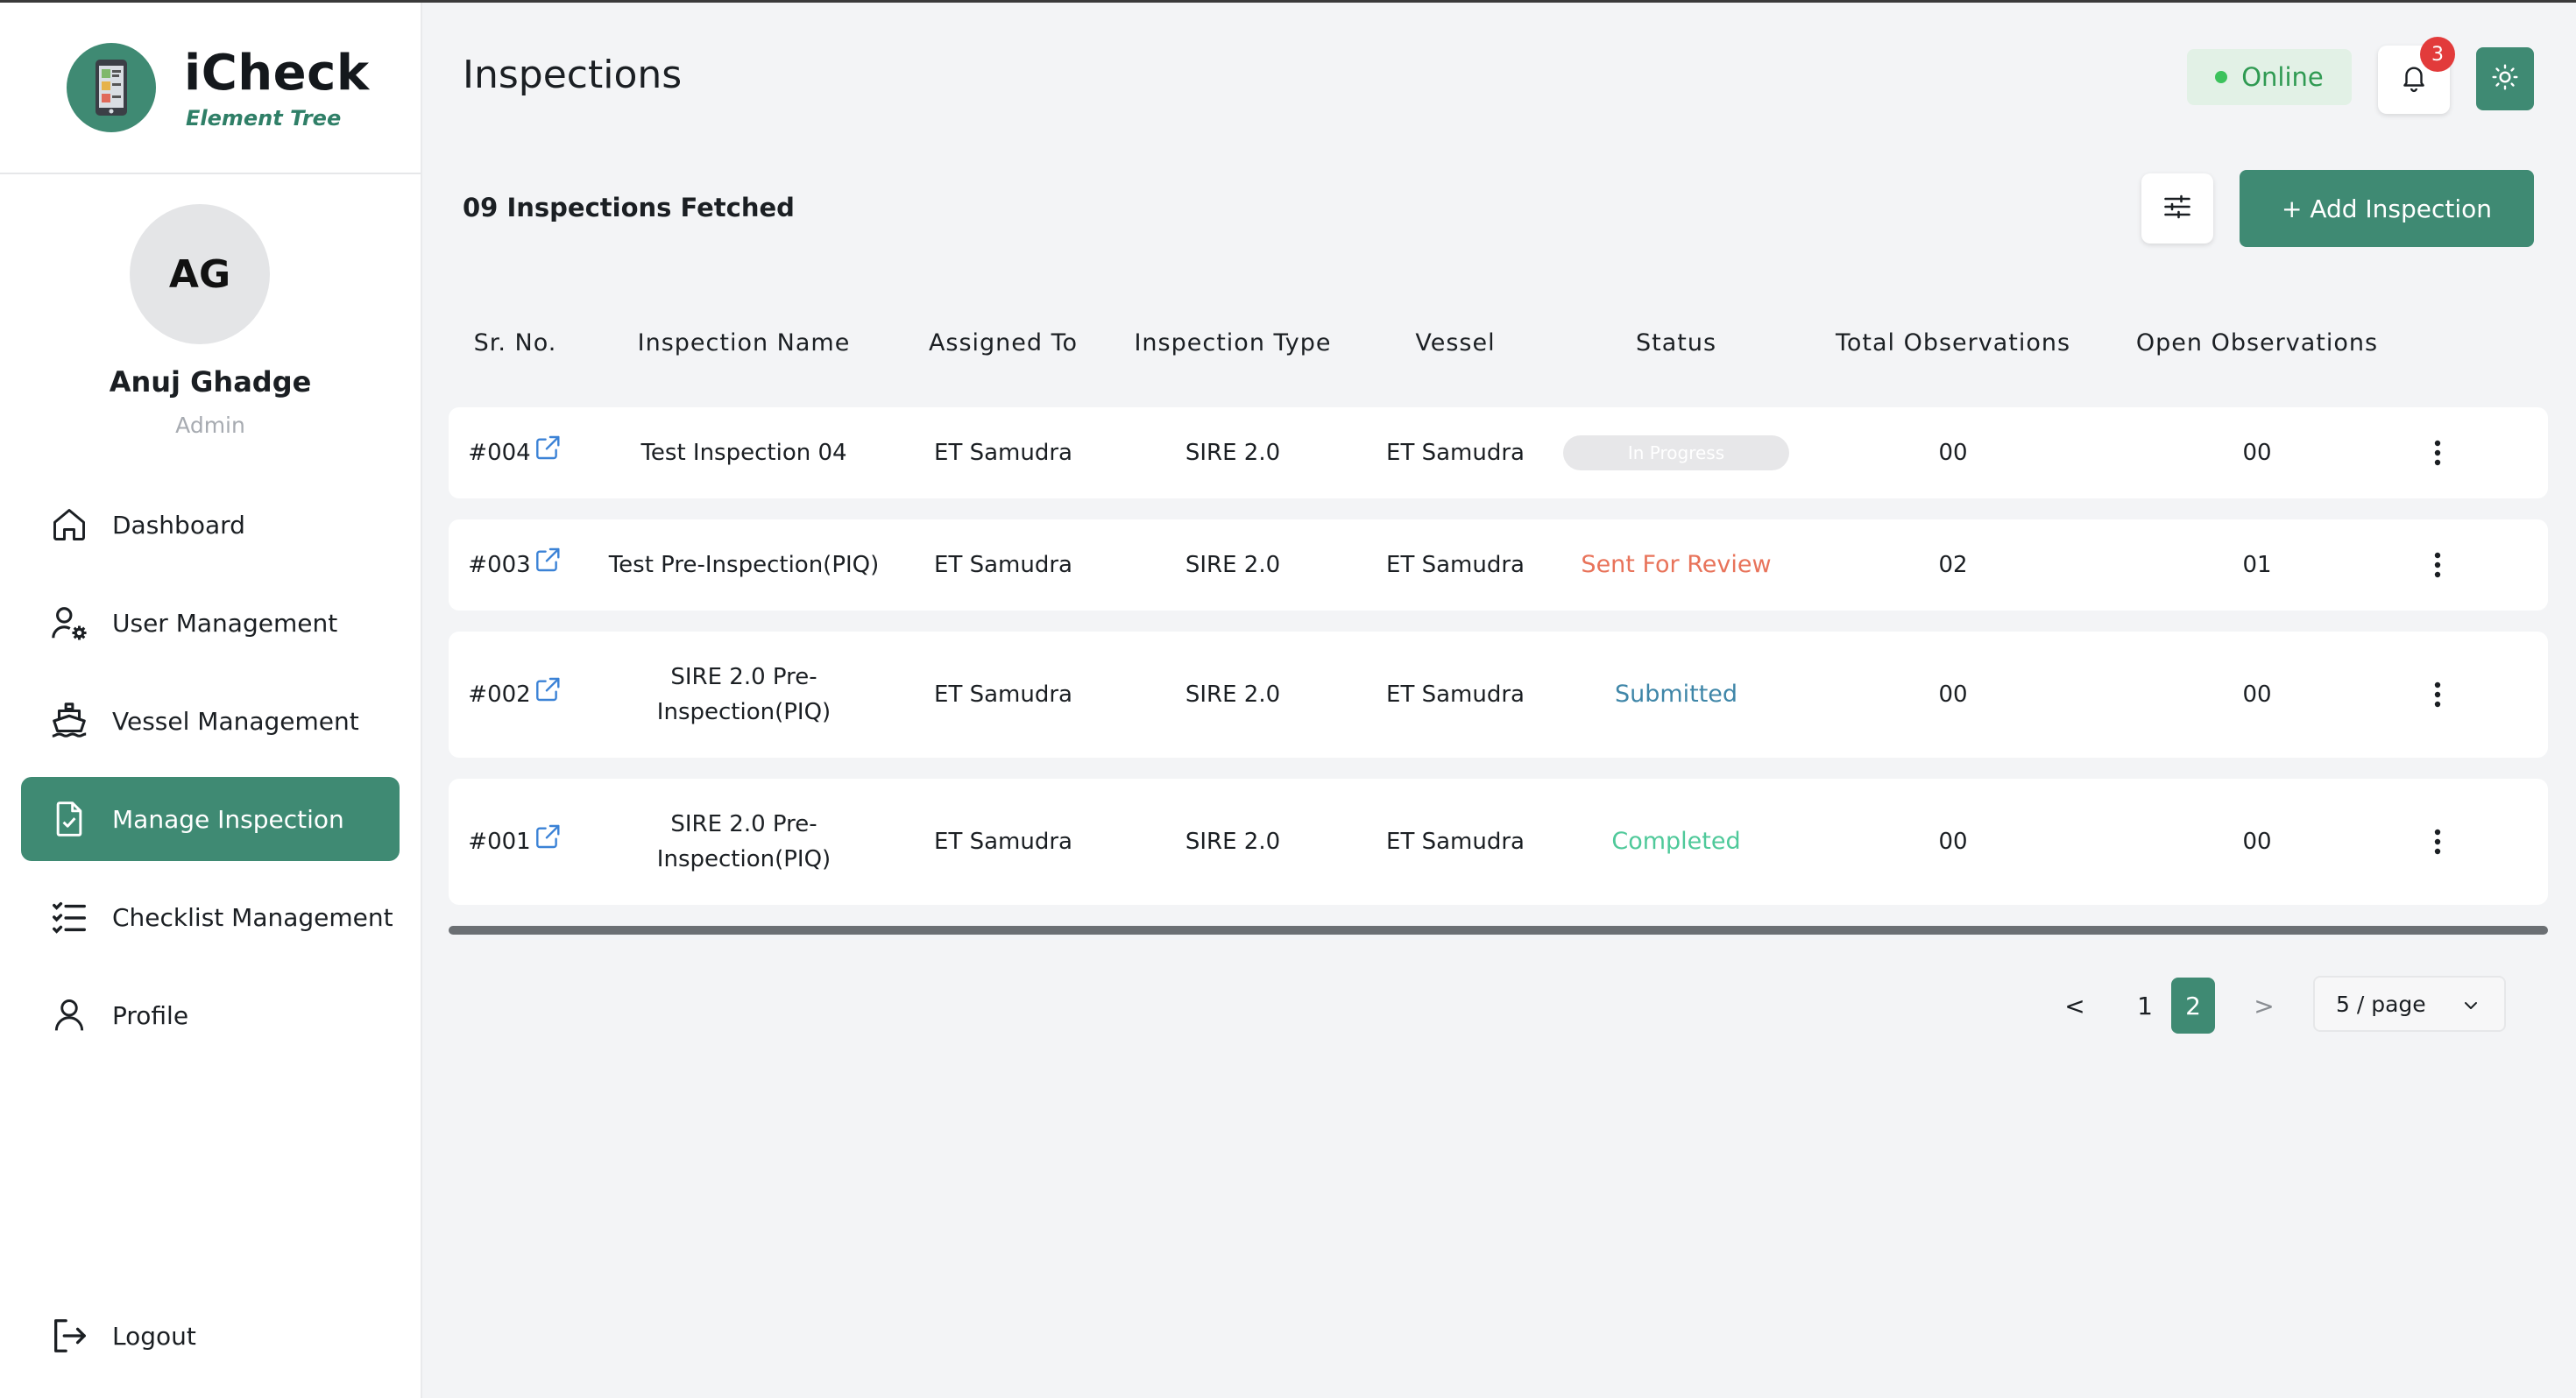 Image resolution: width=2576 pixels, height=1398 pixels. What do you see at coordinates (573, 75) in the screenshot?
I see `page-title: Inspections` at bounding box center [573, 75].